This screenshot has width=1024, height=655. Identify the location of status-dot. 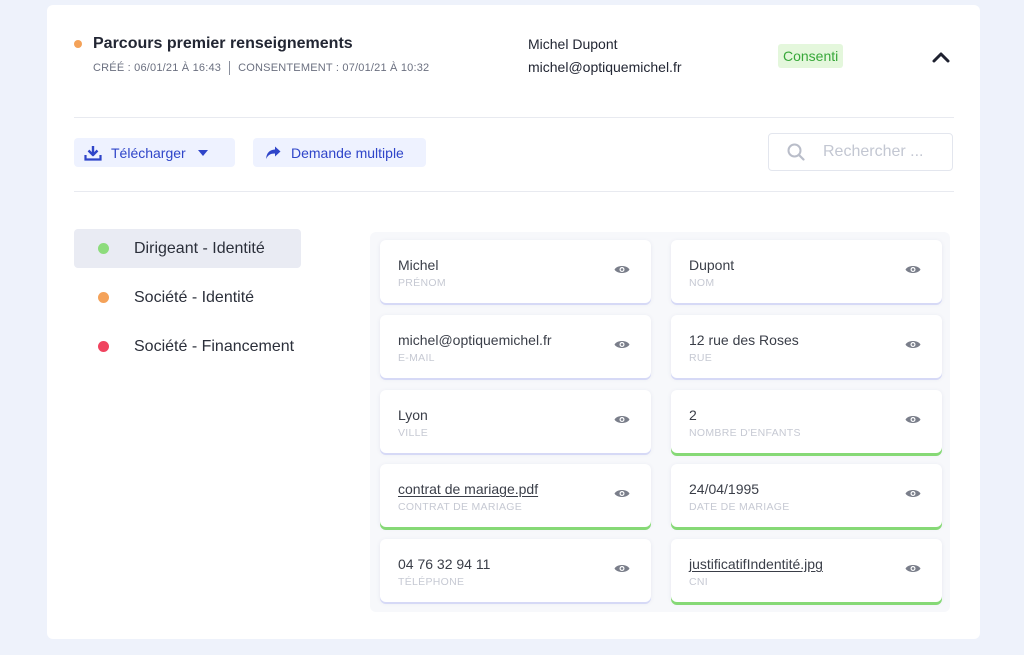
(78, 44).